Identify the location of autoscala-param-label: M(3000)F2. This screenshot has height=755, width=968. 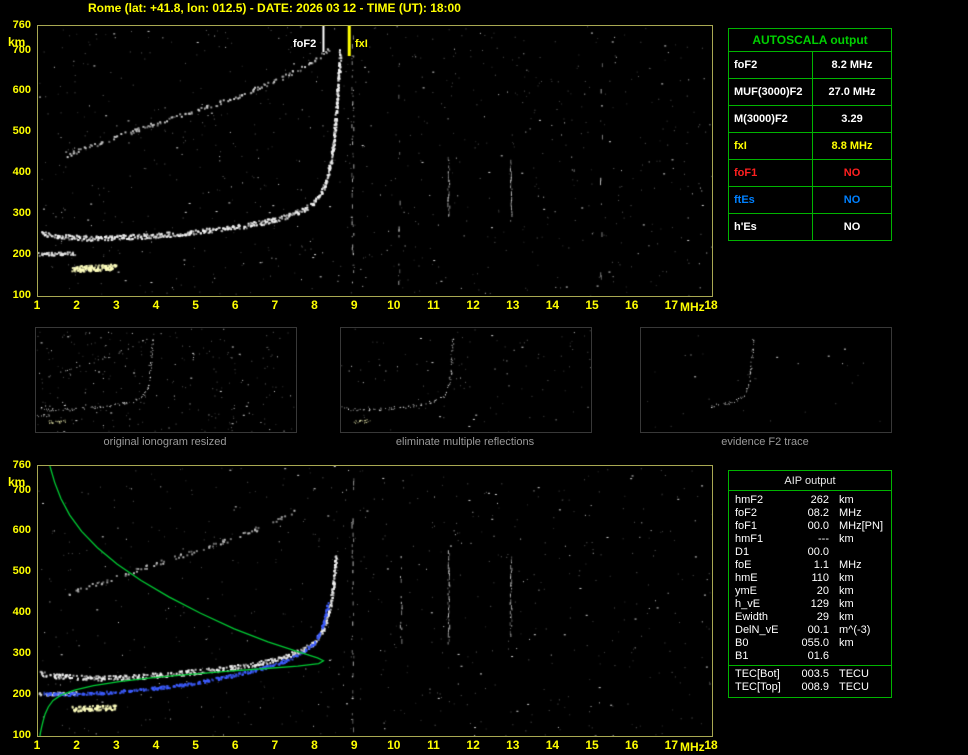
(771, 119).